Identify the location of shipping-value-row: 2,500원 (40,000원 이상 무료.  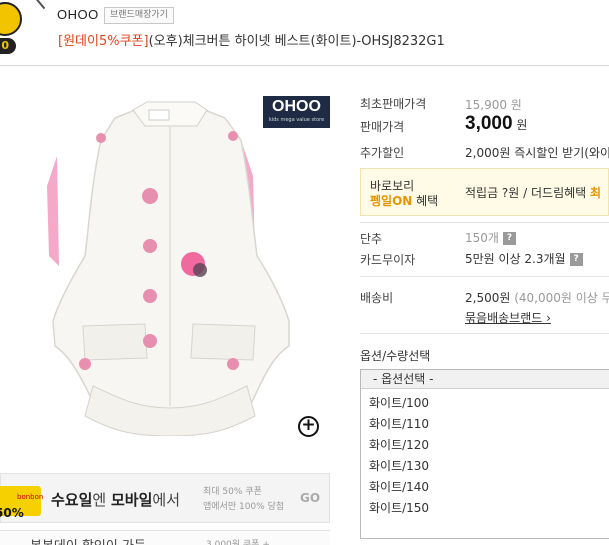
(537, 297).